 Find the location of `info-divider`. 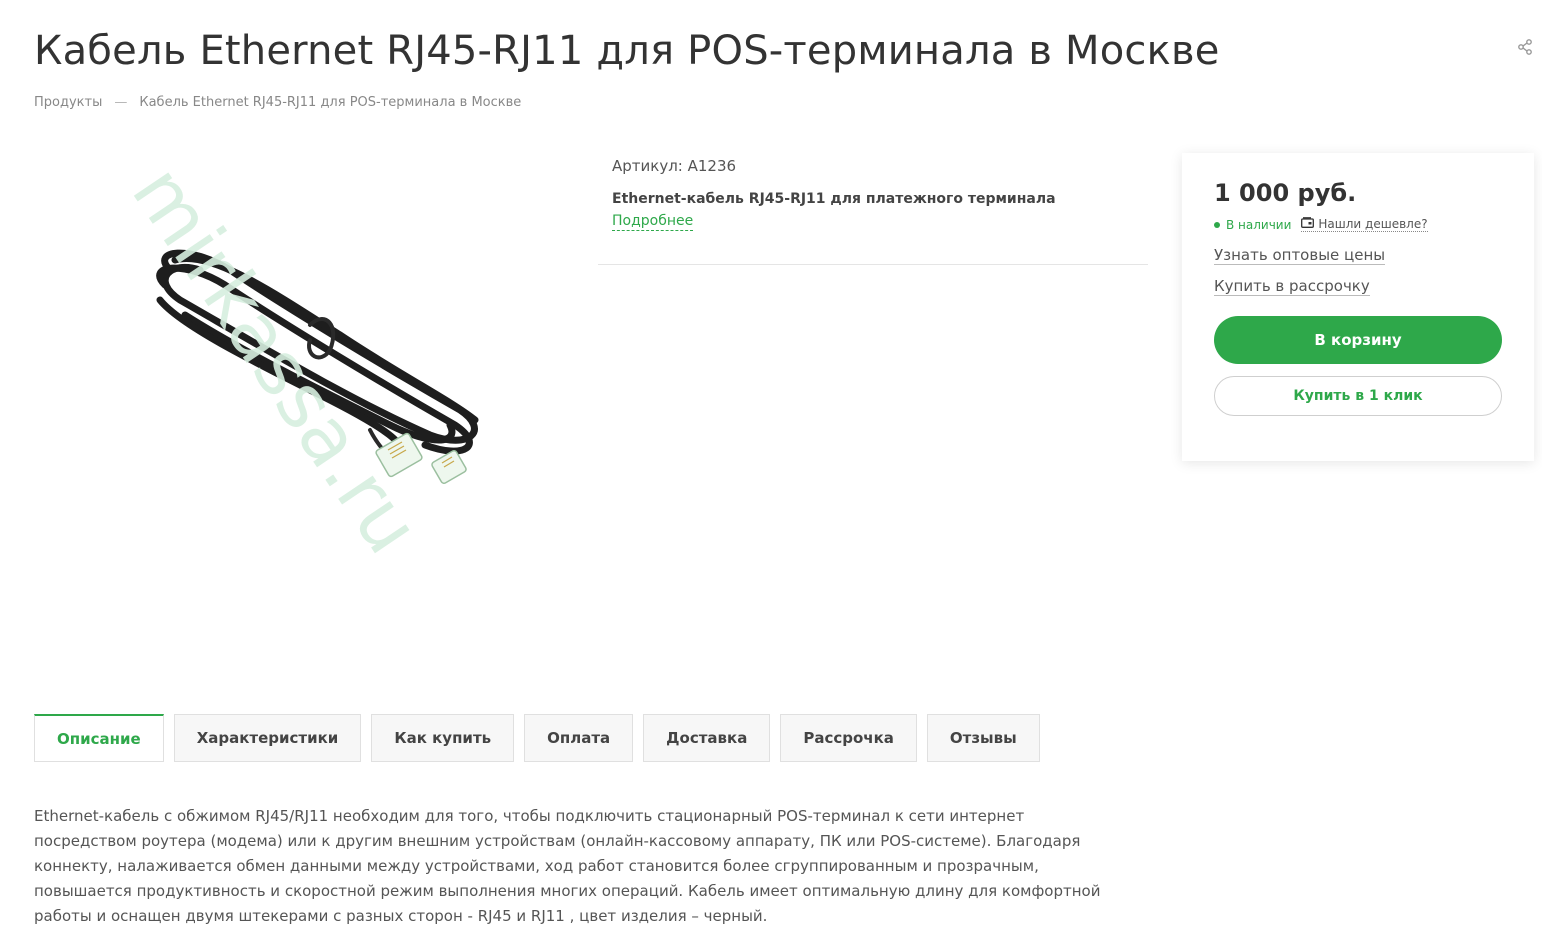

info-divider is located at coordinates (873, 264).